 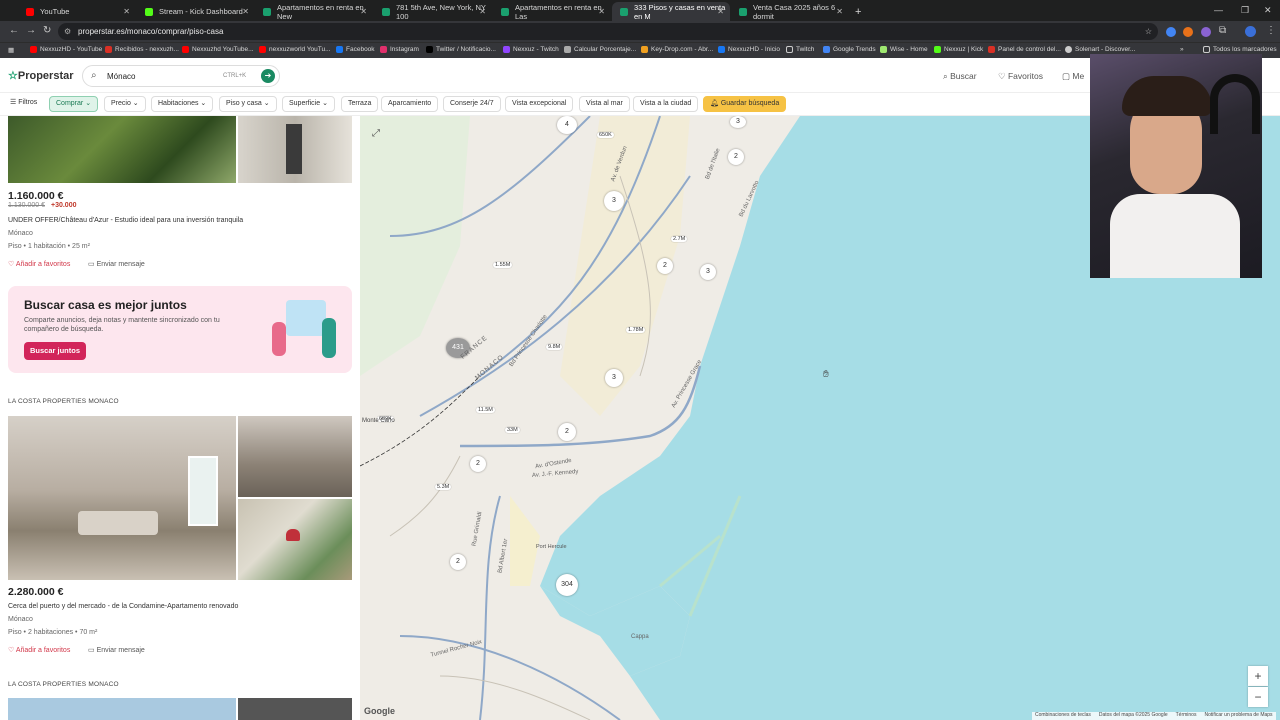 What do you see at coordinates (958, 49) in the screenshot?
I see `bookmark-item: Nexxuz | Kick` at bounding box center [958, 49].